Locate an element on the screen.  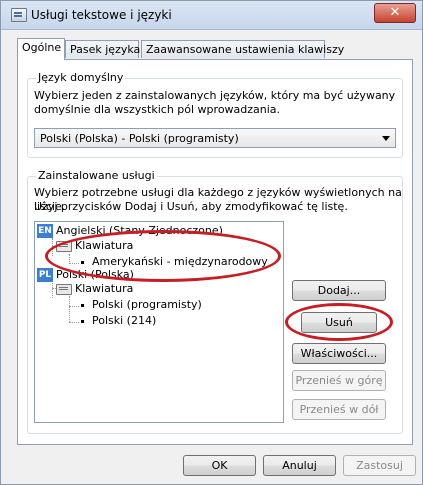
window-title: Usługi tekstowe i języki is located at coordinates (101, 15).